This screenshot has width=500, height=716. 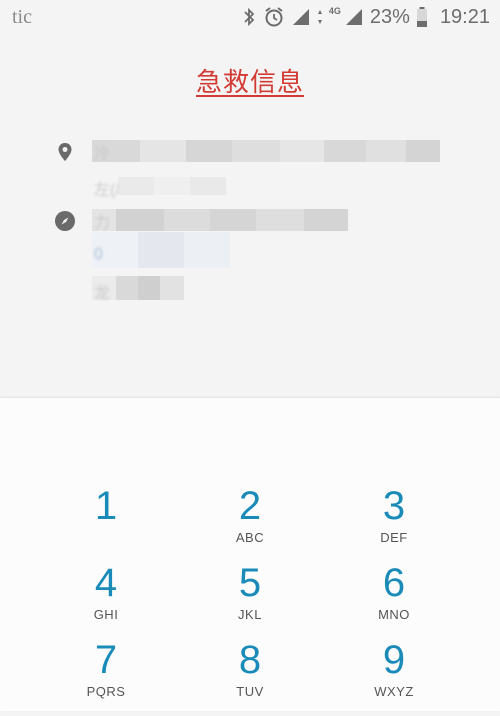 I want to click on dial-key-letters: PQRS, so click(x=106, y=691).